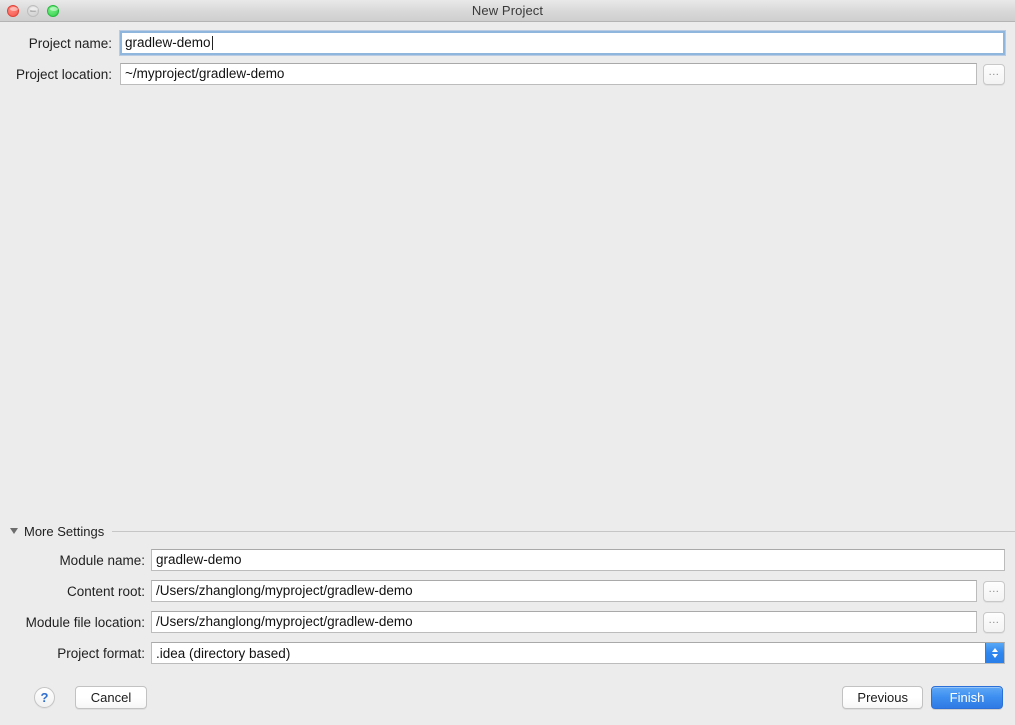 The image size is (1015, 725). Describe the element at coordinates (548, 74) in the screenshot. I see `project-location-input: ~/myproject/gradlew-demo` at that location.